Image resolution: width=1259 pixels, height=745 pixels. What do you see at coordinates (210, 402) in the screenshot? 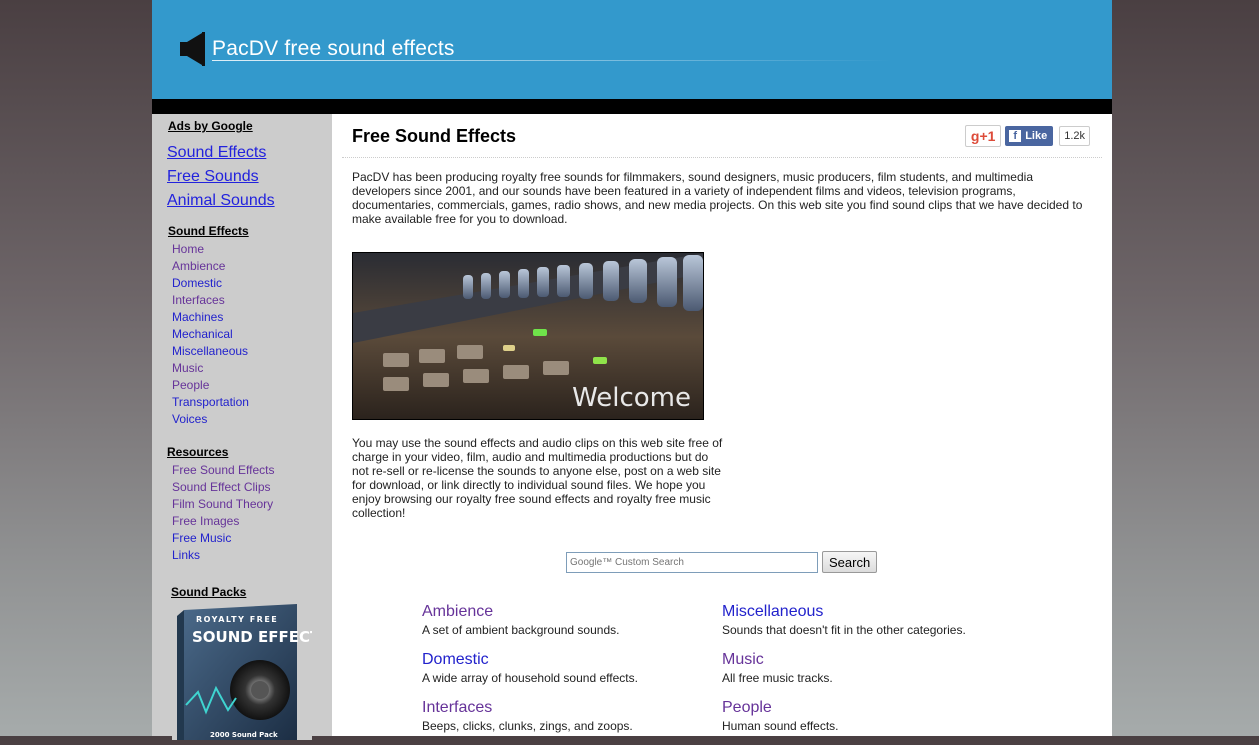
I see `sidebar-item-transportation: Transportation` at bounding box center [210, 402].